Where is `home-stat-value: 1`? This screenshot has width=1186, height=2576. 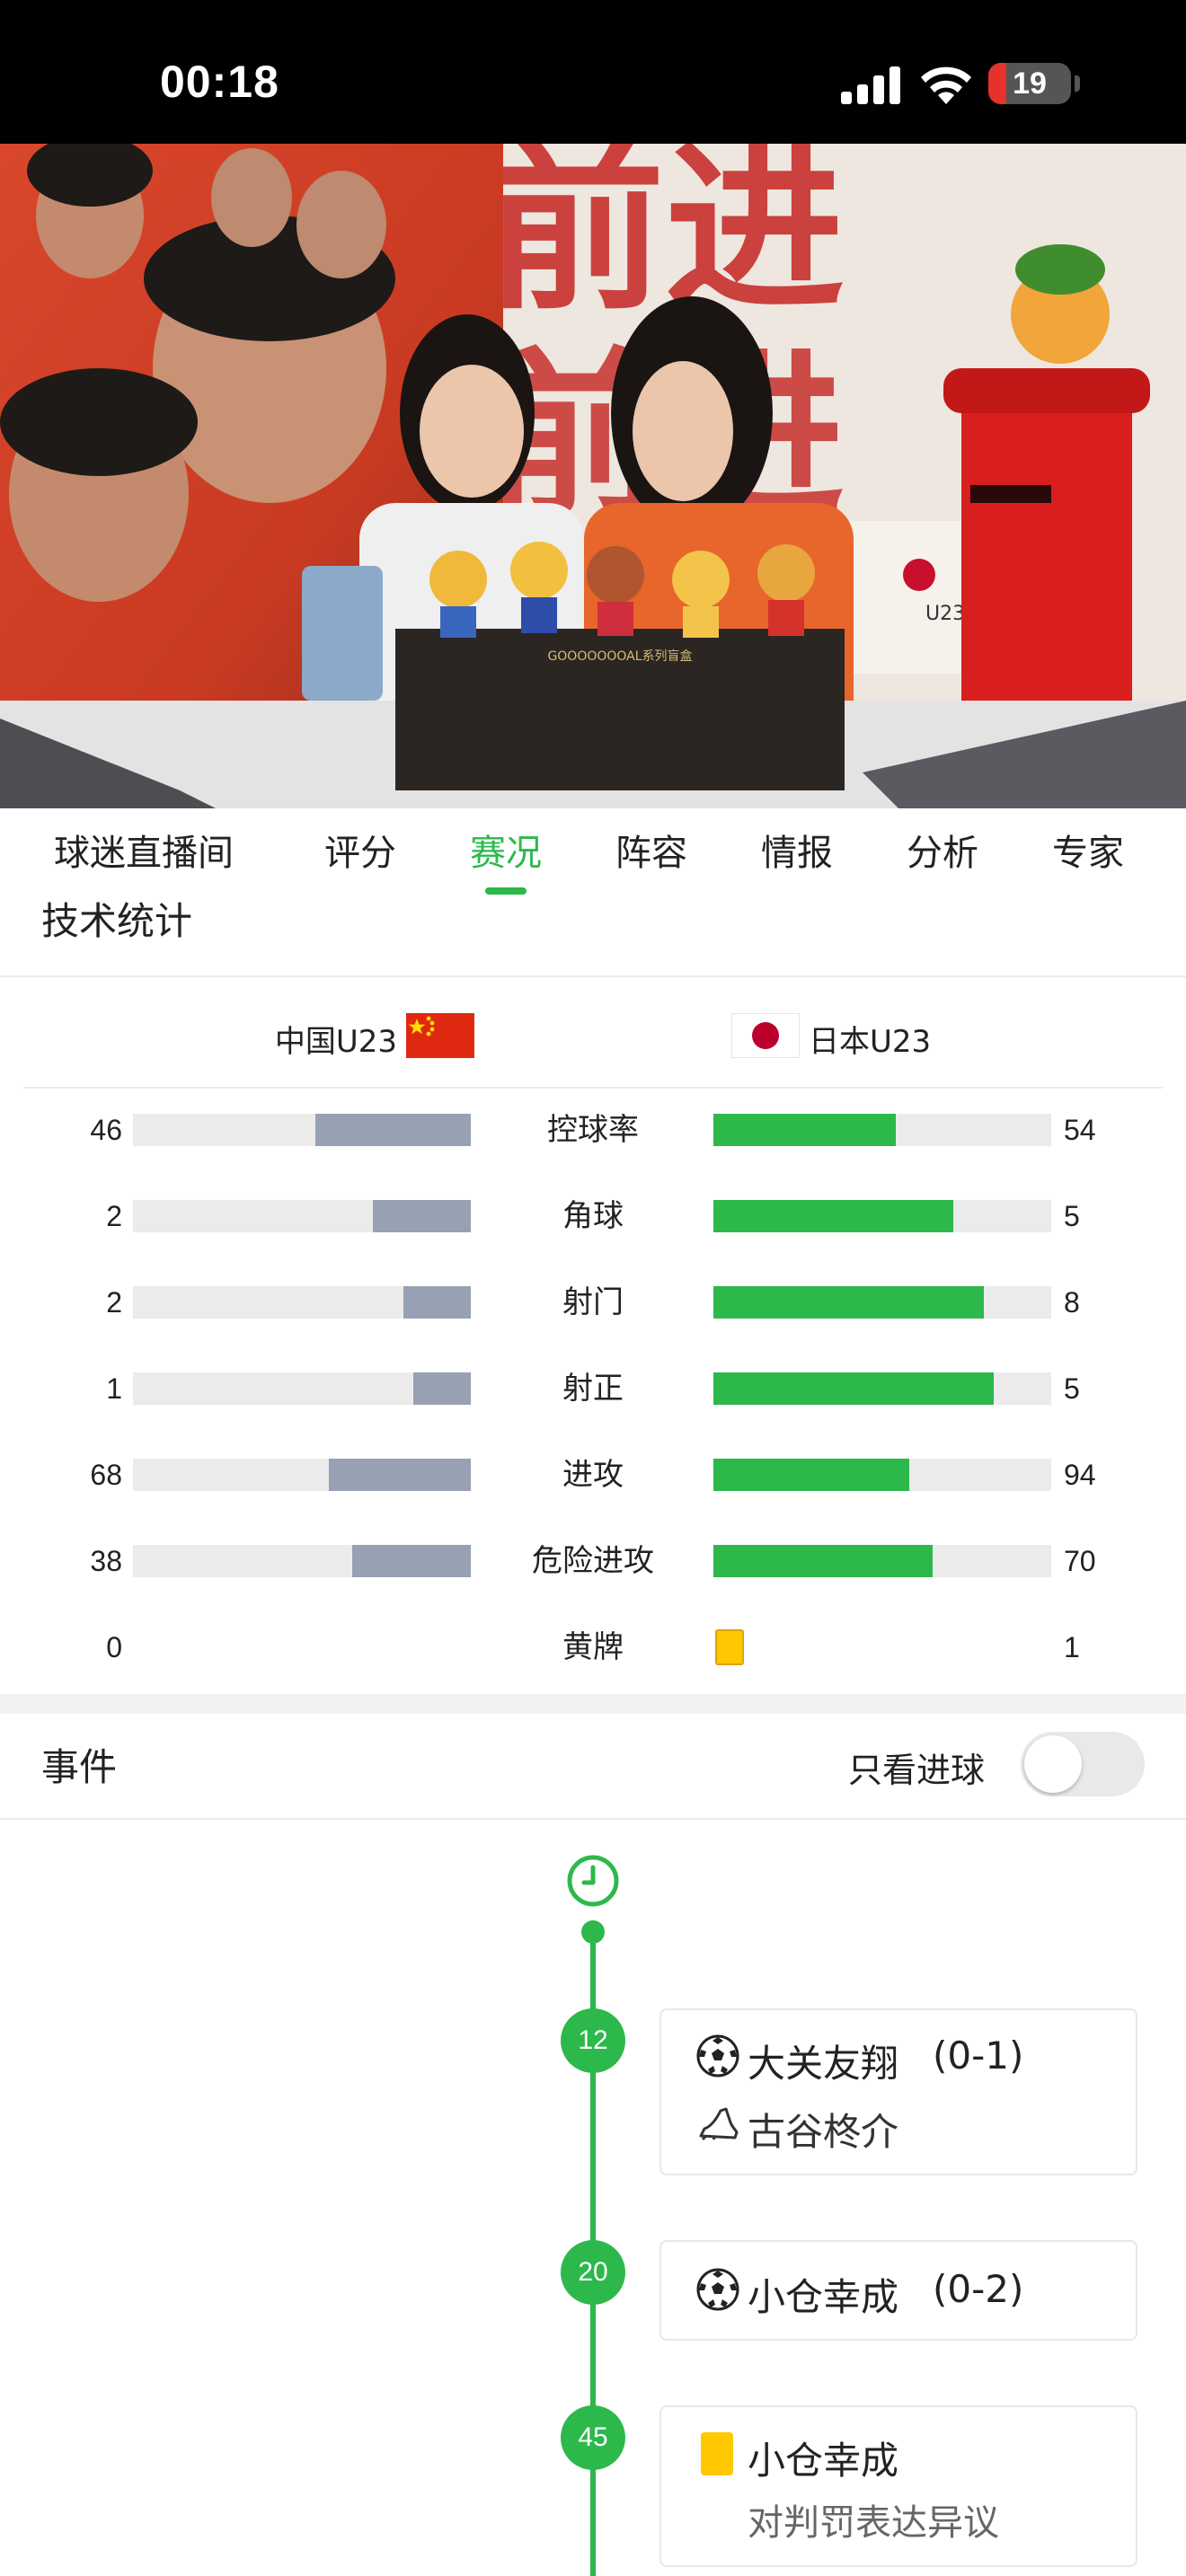
home-stat-value: 1 is located at coordinates (114, 1388).